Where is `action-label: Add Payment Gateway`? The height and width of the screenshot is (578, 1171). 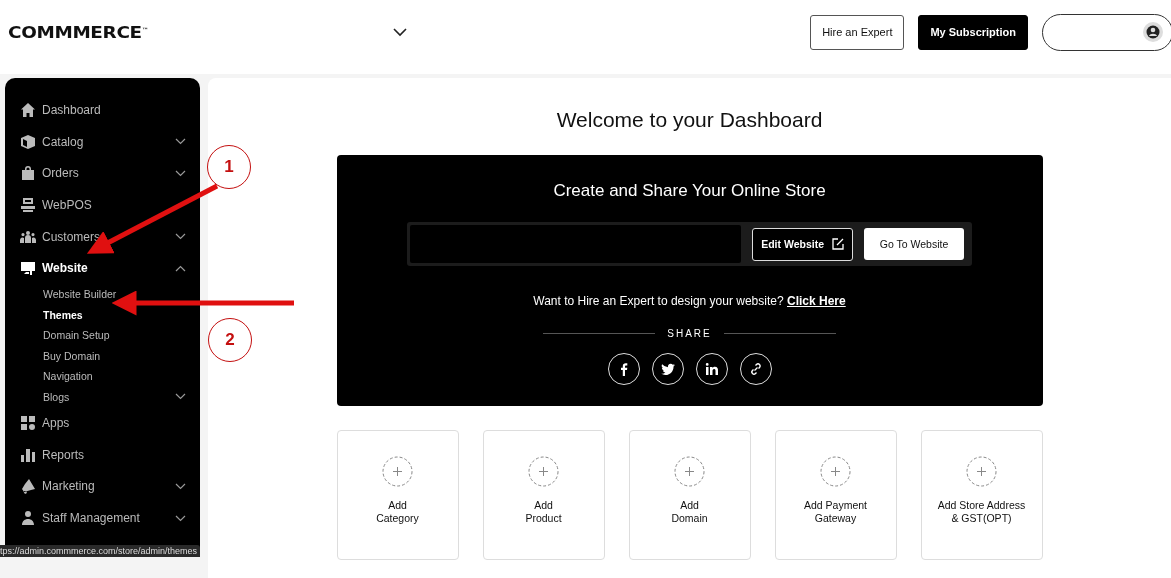 action-label: Add Payment Gateway is located at coordinates (835, 512).